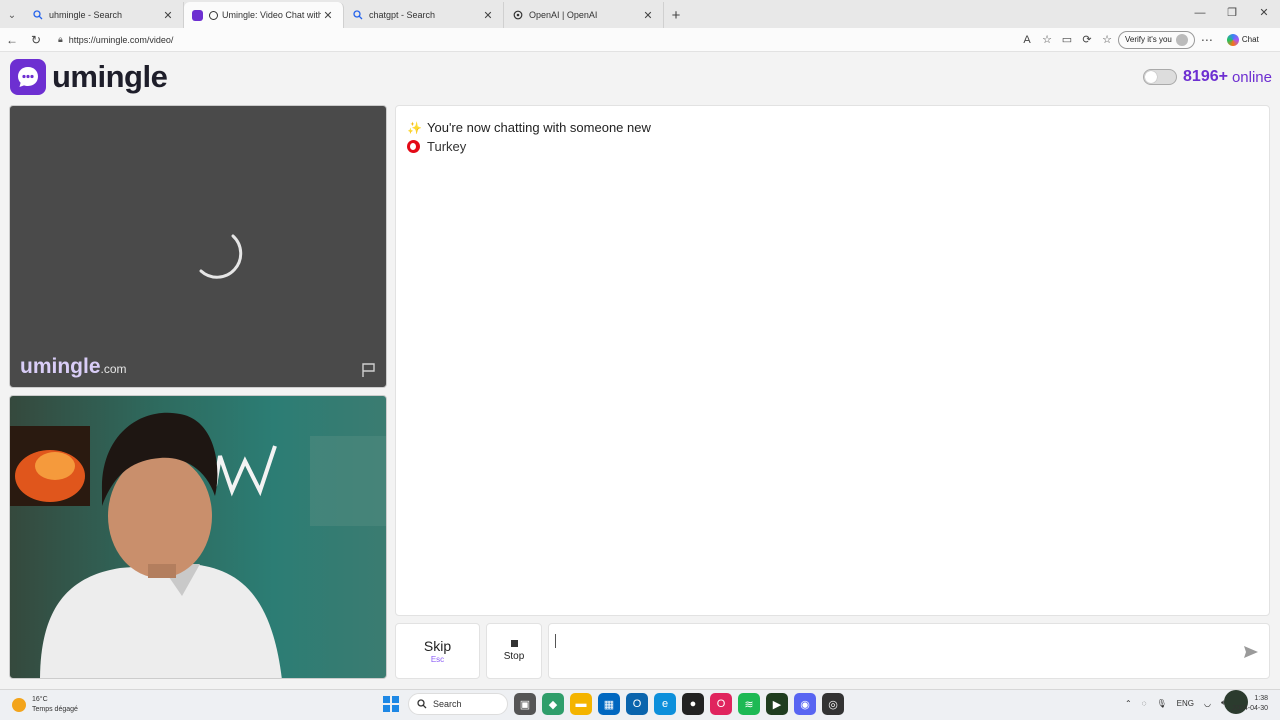 The width and height of the screenshot is (1280, 720). I want to click on webcam-feed, so click(198, 545).